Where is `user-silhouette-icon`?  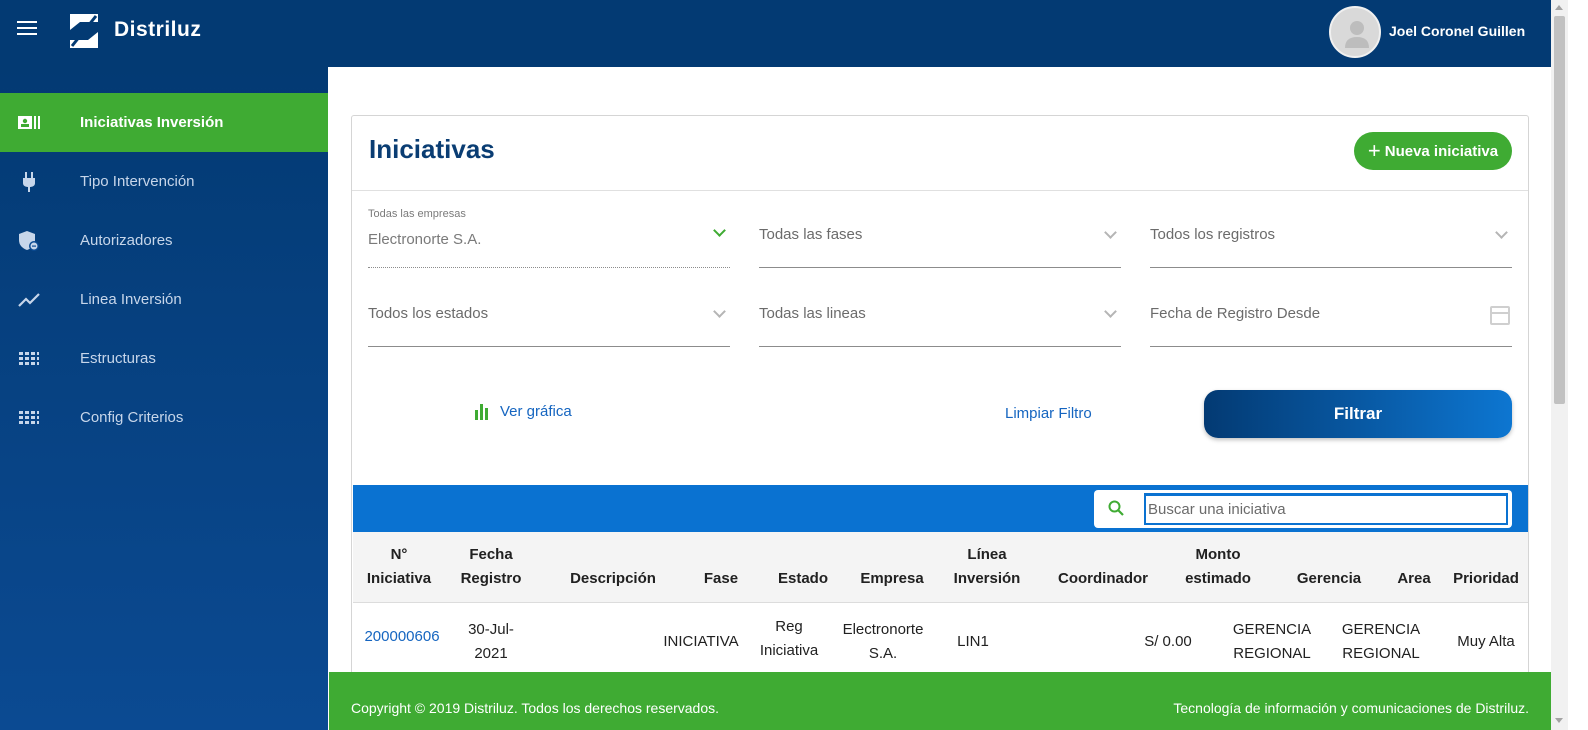 user-silhouette-icon is located at coordinates (1357, 34).